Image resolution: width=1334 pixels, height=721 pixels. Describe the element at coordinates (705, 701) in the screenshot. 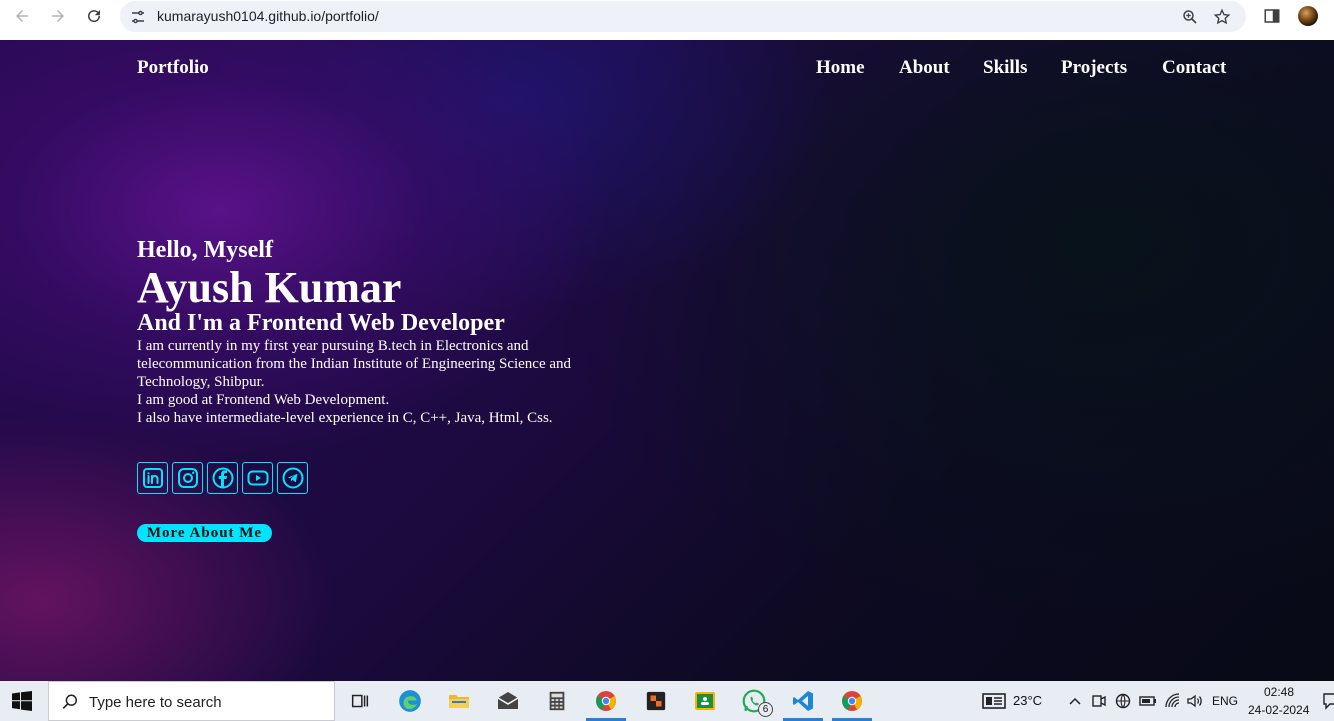

I see `classroom-icon` at that location.